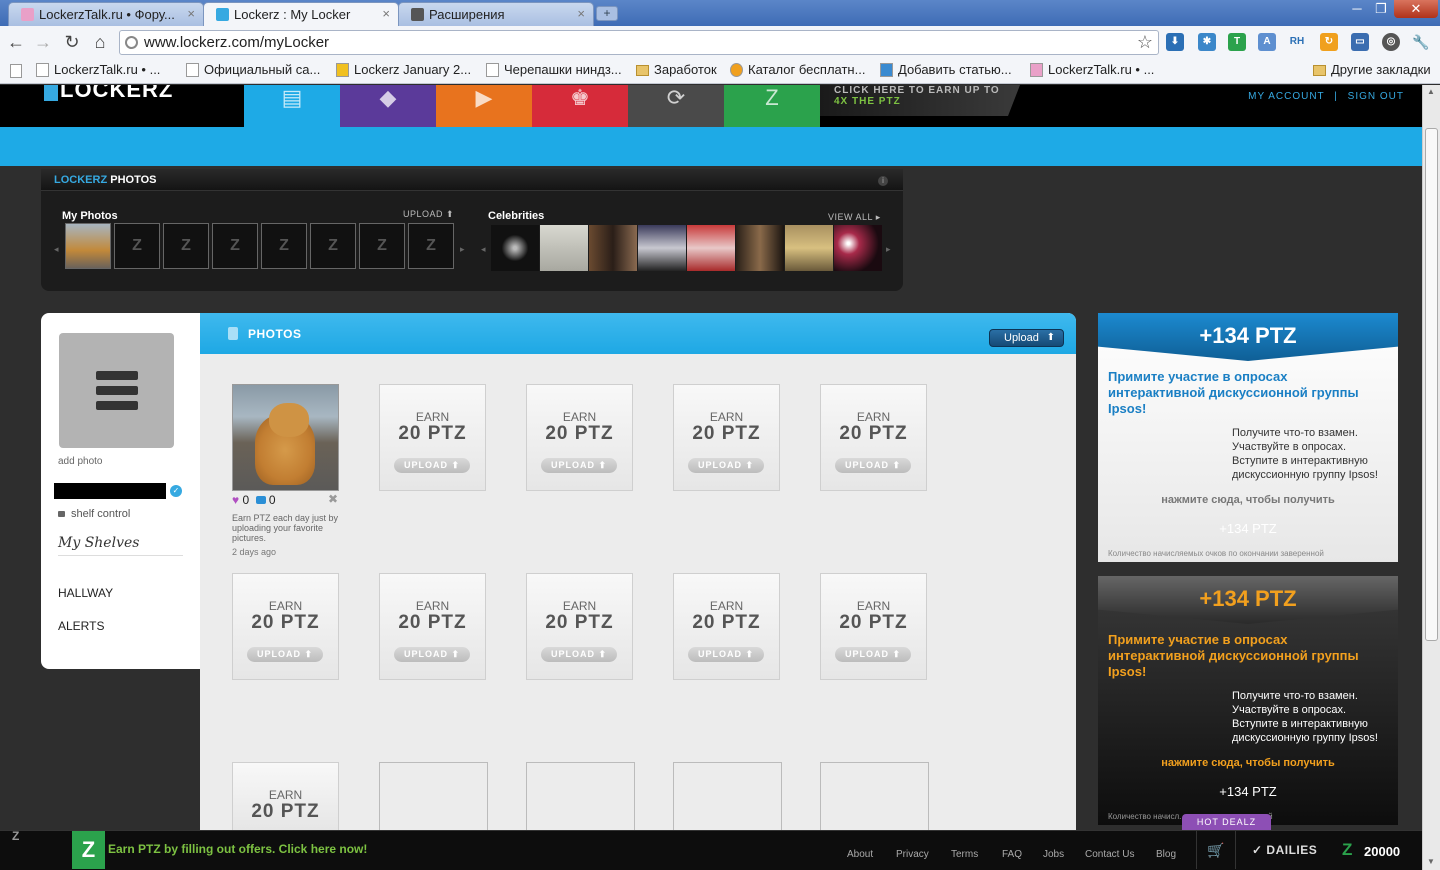  Describe the element at coordinates (1237, 42) in the screenshot. I see `t-extension-icon: T` at that location.